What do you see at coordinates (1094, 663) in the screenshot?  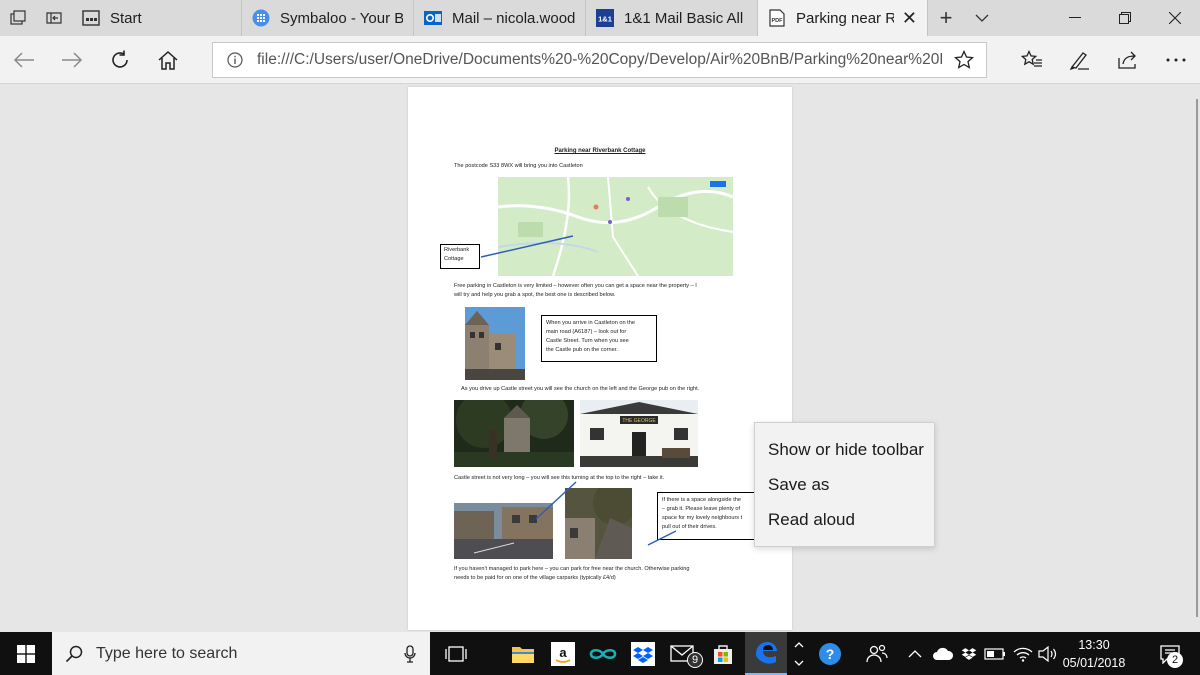 I see `clock-date: 05/01/2018` at bounding box center [1094, 663].